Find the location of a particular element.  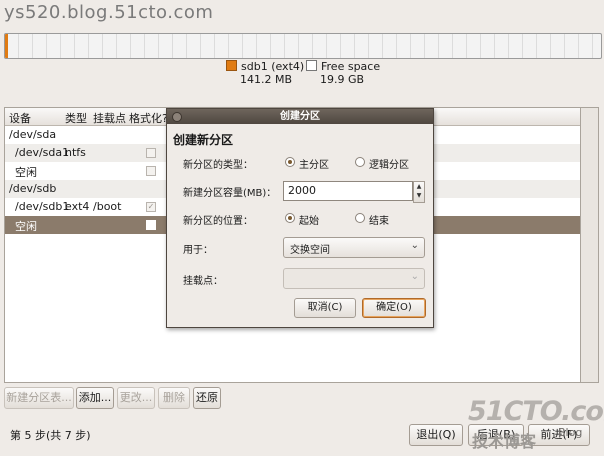

size-spinner: ▲ ▼ is located at coordinates (419, 192).